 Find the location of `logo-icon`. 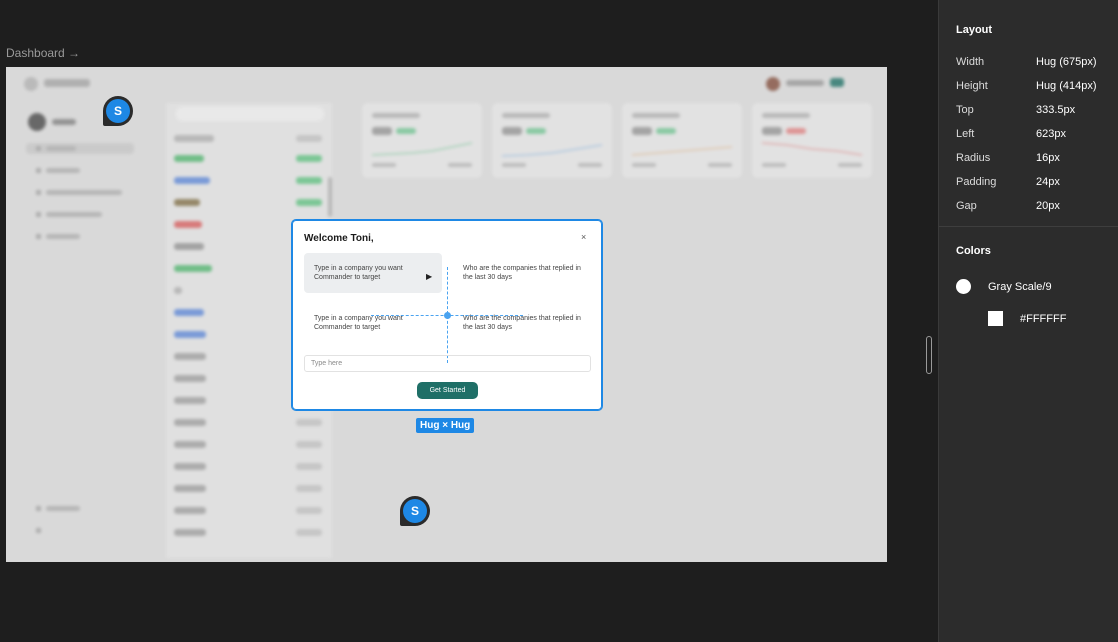

logo-icon is located at coordinates (31, 84).